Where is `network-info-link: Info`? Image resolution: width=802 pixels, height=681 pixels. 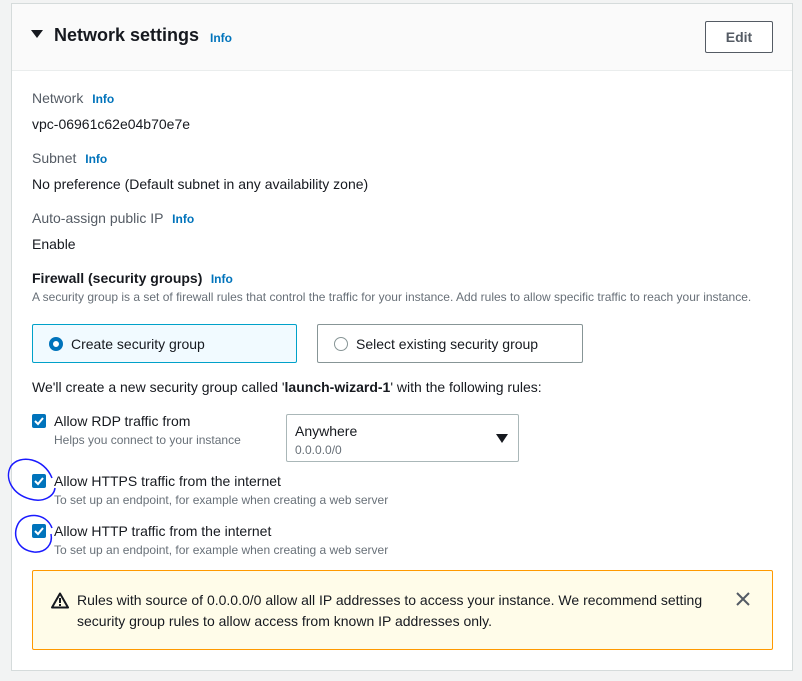
network-info-link: Info is located at coordinates (103, 99).